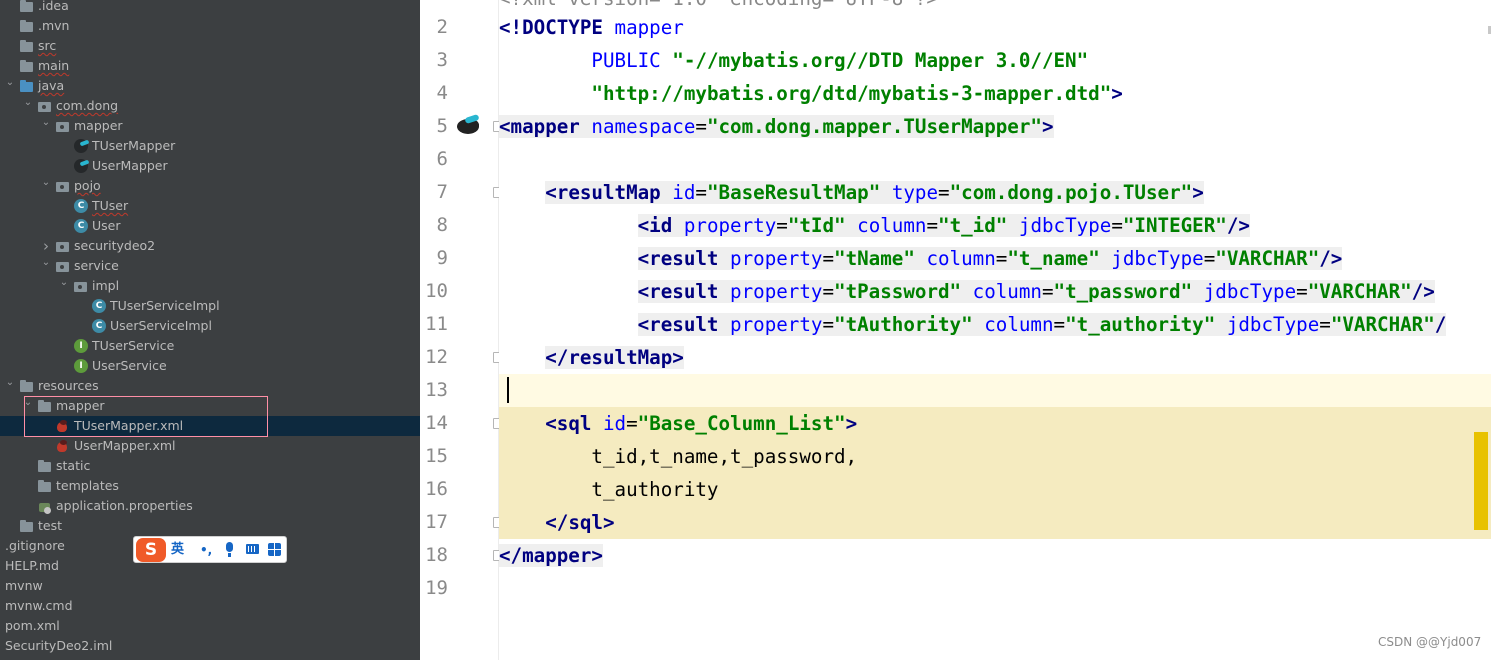 This screenshot has width=1491, height=660. What do you see at coordinates (776, 258) in the screenshot?
I see `code-token: property` at bounding box center [776, 258].